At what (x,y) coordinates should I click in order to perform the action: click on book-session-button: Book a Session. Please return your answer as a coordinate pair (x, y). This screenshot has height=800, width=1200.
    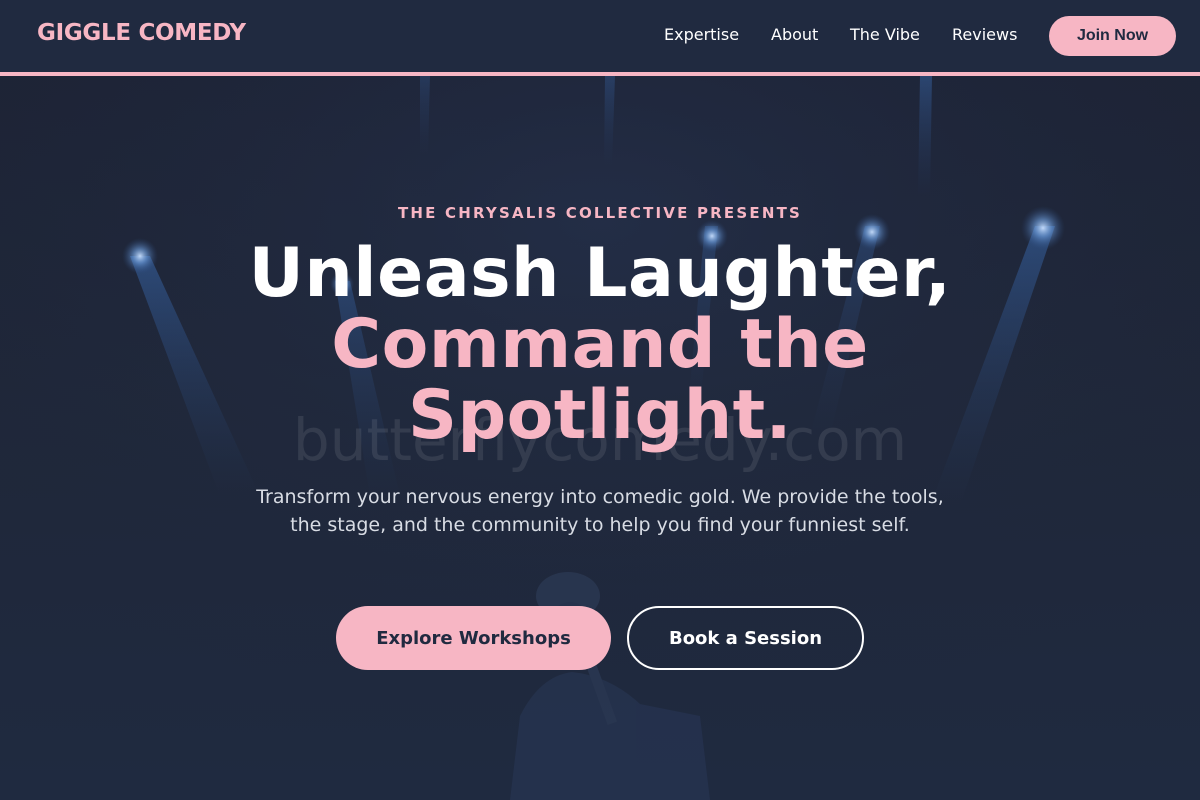
    Looking at the image, I should click on (745, 638).